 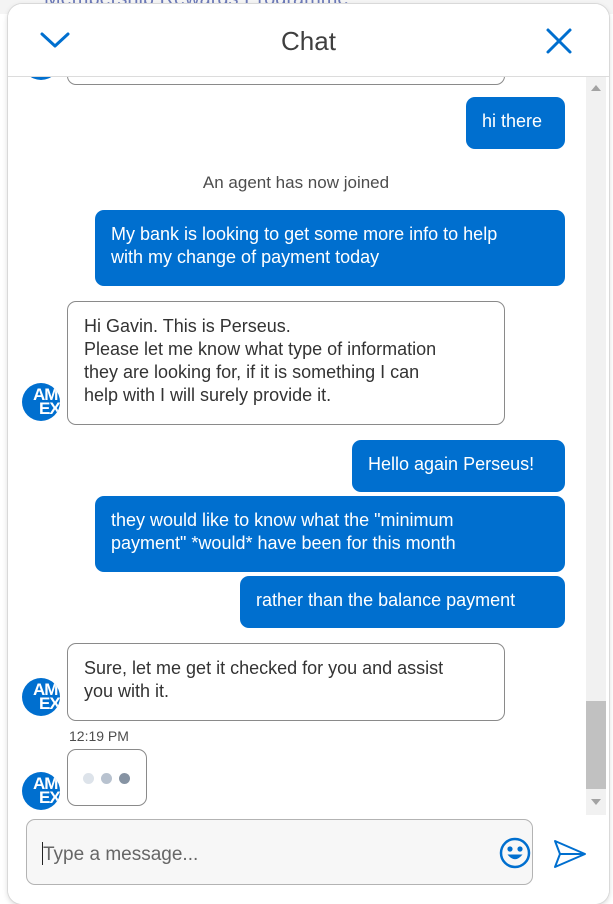 I want to click on emoji-button, so click(x=515, y=853).